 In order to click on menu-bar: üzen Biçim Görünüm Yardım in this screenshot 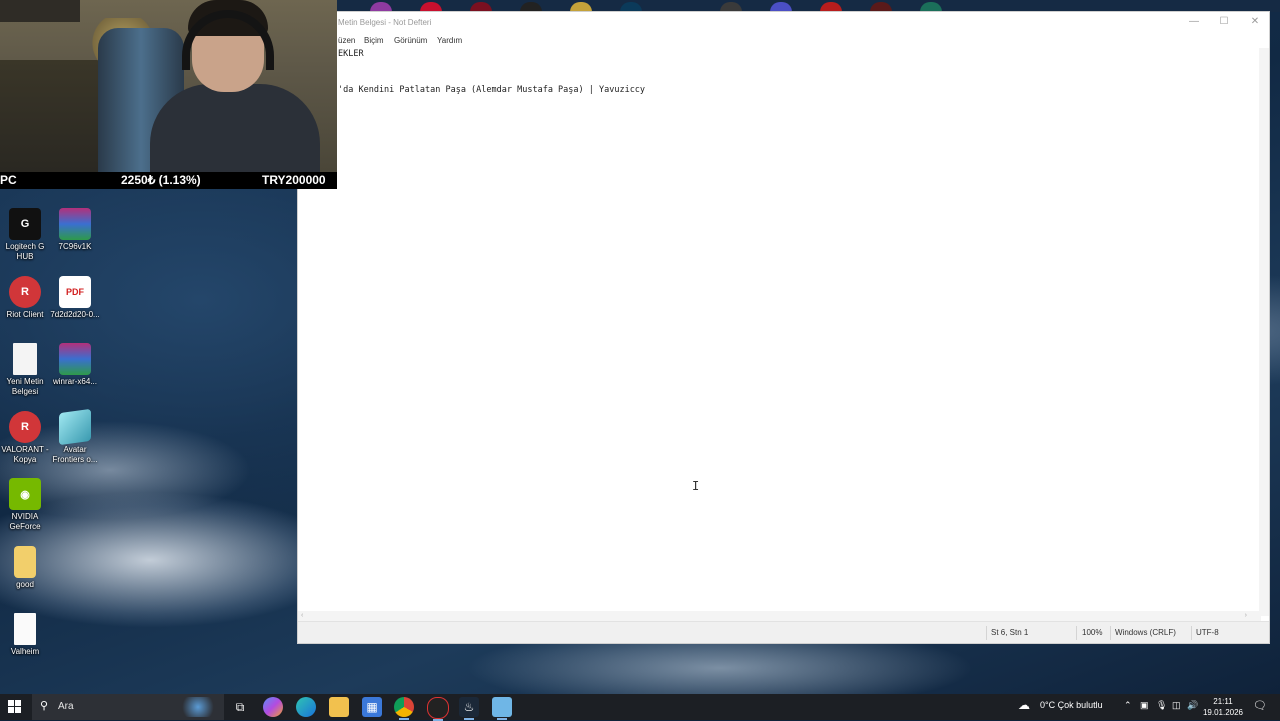, I will do `click(783, 41)`.